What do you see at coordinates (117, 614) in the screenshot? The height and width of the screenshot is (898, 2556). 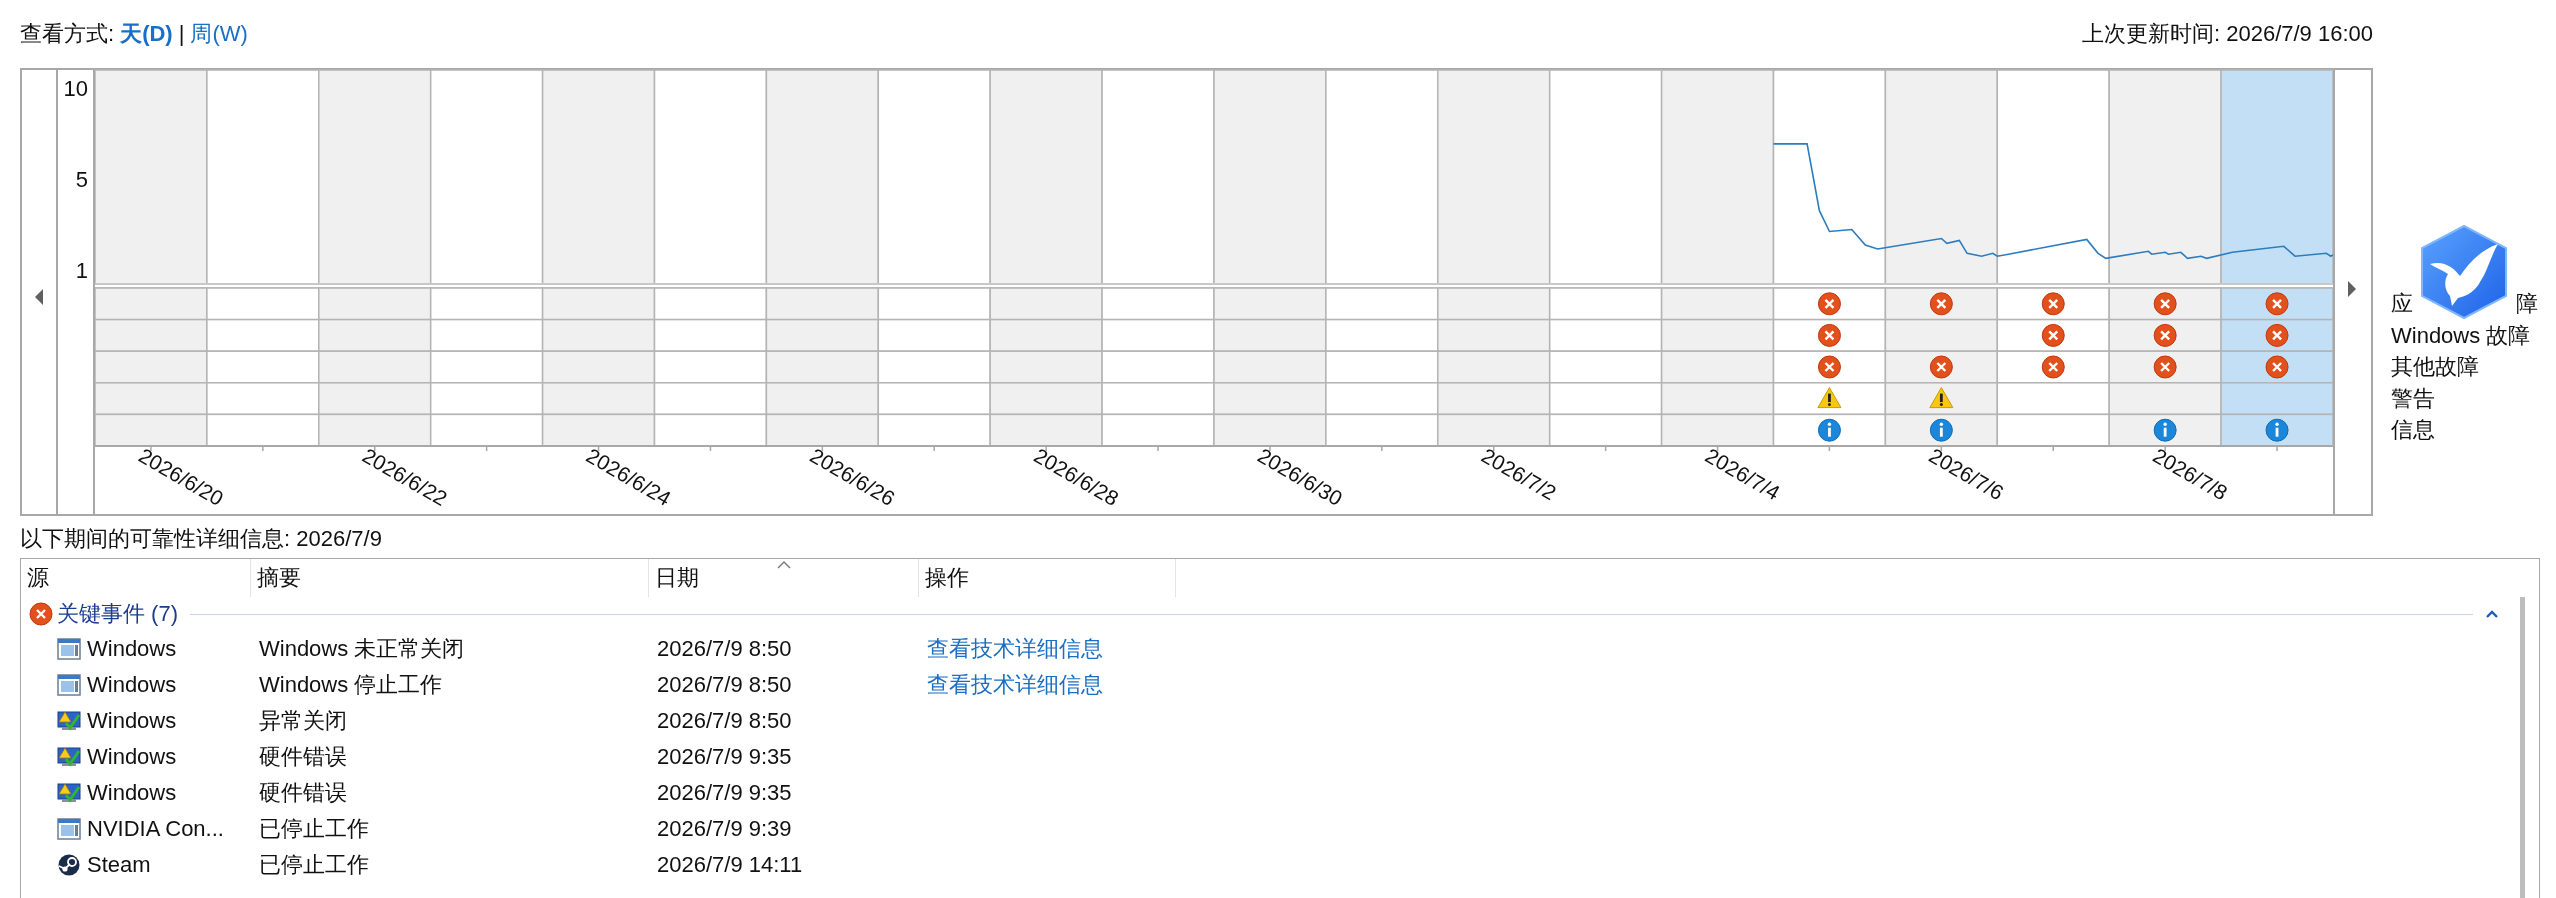 I see `group-header: 关键事件 (7)` at bounding box center [117, 614].